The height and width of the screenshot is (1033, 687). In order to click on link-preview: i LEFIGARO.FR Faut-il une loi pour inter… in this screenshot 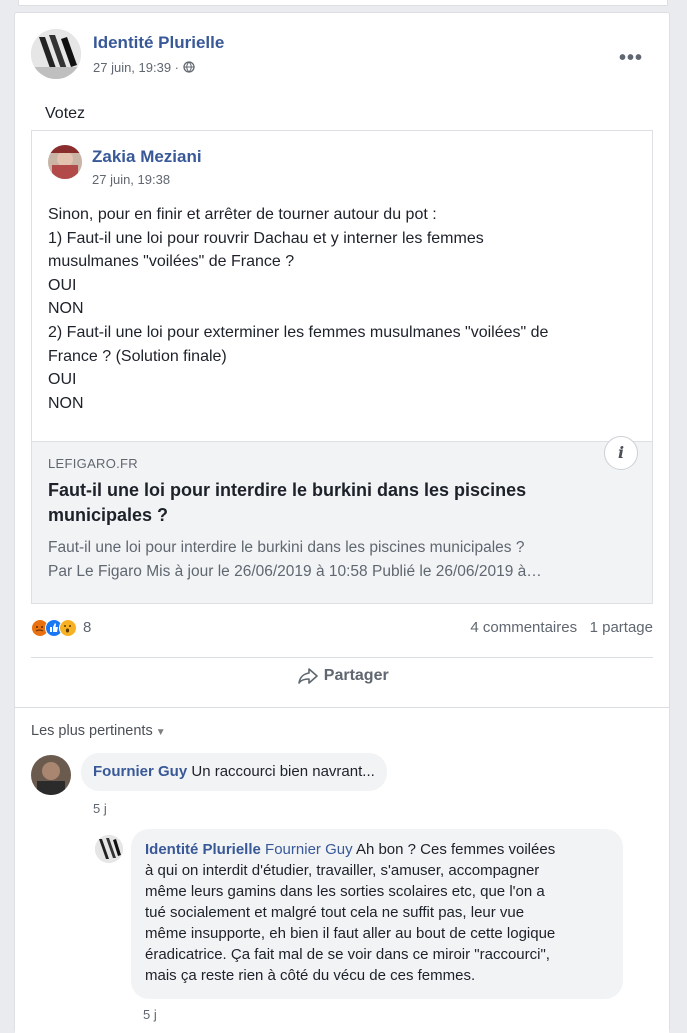, I will do `click(342, 519)`.